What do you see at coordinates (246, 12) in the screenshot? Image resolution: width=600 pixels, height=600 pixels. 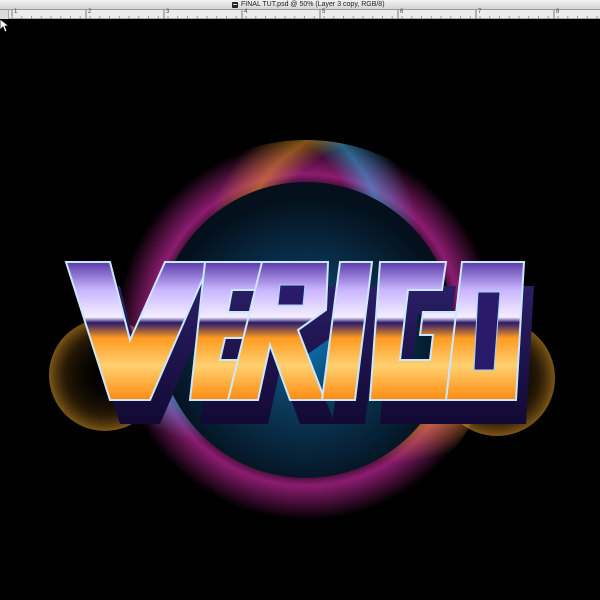 I see `ruler-number: 4` at bounding box center [246, 12].